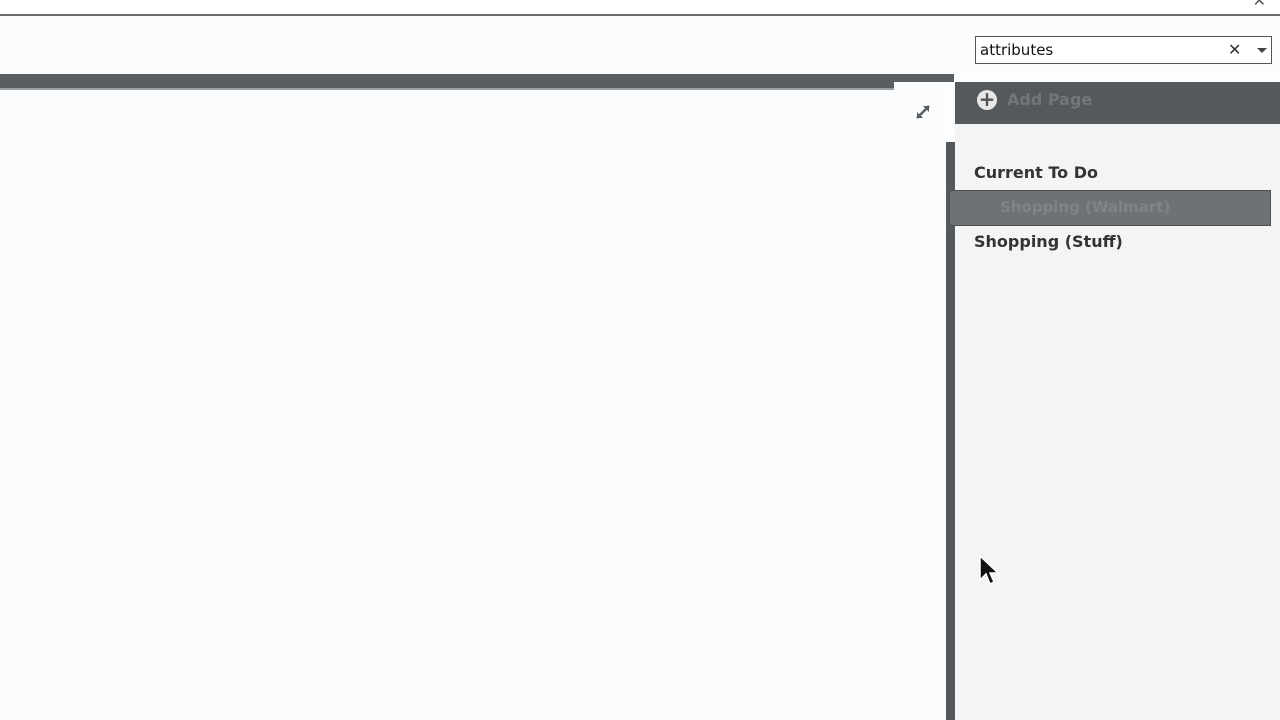 This screenshot has height=720, width=1280. What do you see at coordinates (1234, 50) in the screenshot?
I see `clear-icon: ✕` at bounding box center [1234, 50].